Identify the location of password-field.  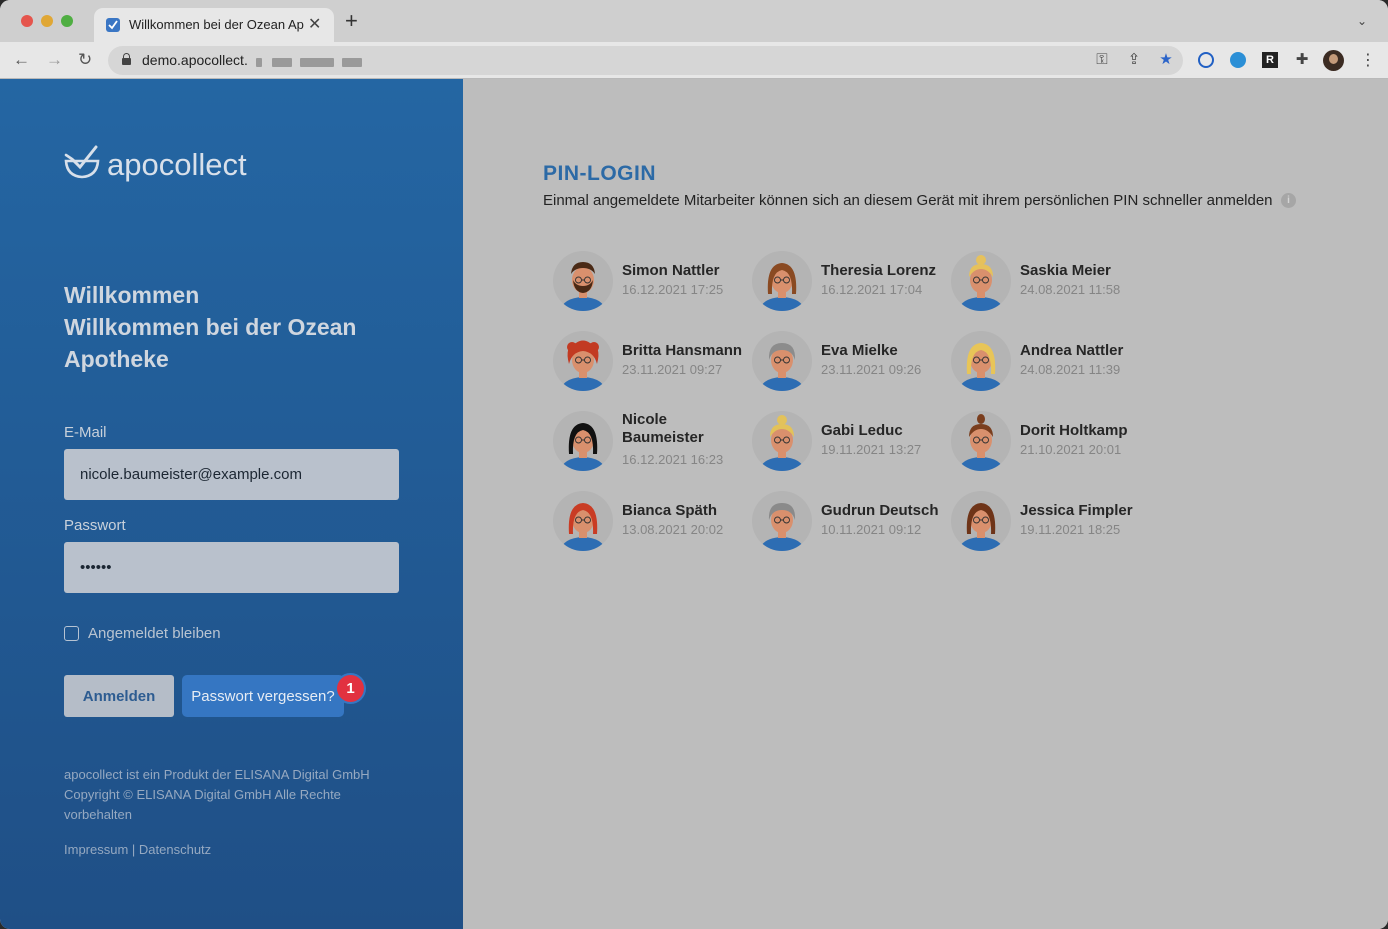
(231, 567).